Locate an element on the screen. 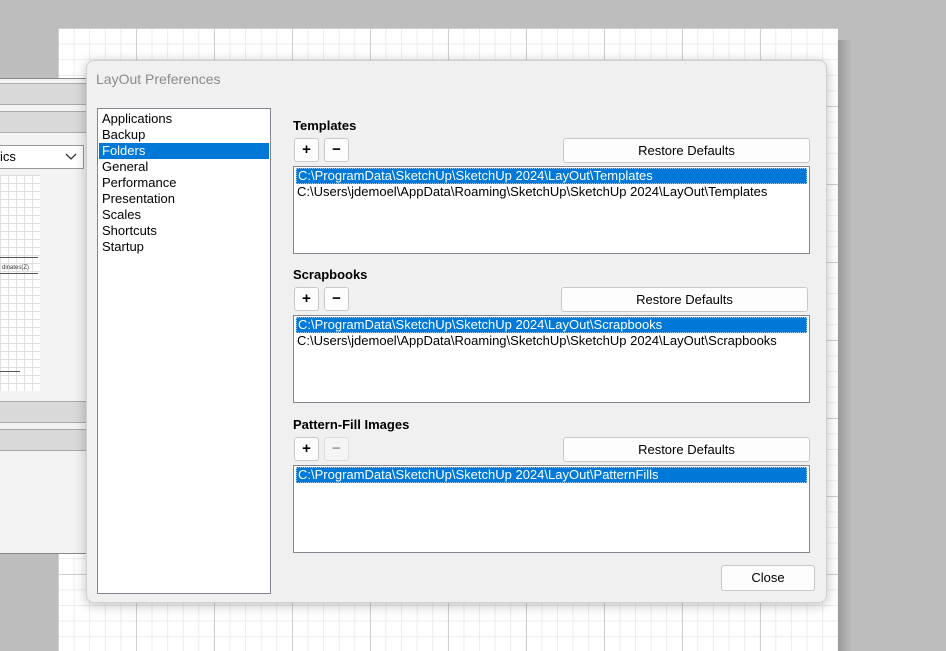 The height and width of the screenshot is (651, 946). background-tray-panel: ics dinates(Z) is located at coordinates (44, 316).